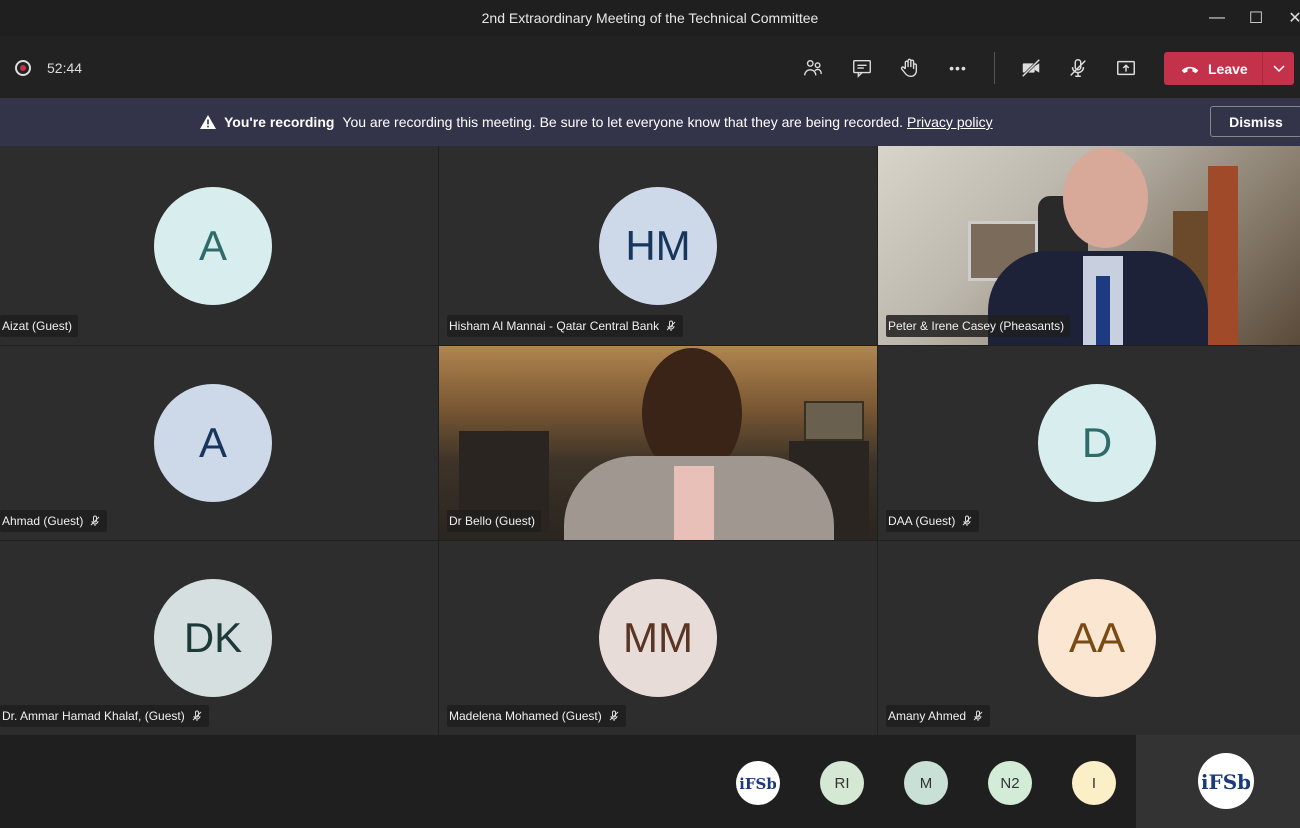 Image resolution: width=1300 pixels, height=828 pixels. What do you see at coordinates (213, 638) in the screenshot?
I see `avatar: DK` at bounding box center [213, 638].